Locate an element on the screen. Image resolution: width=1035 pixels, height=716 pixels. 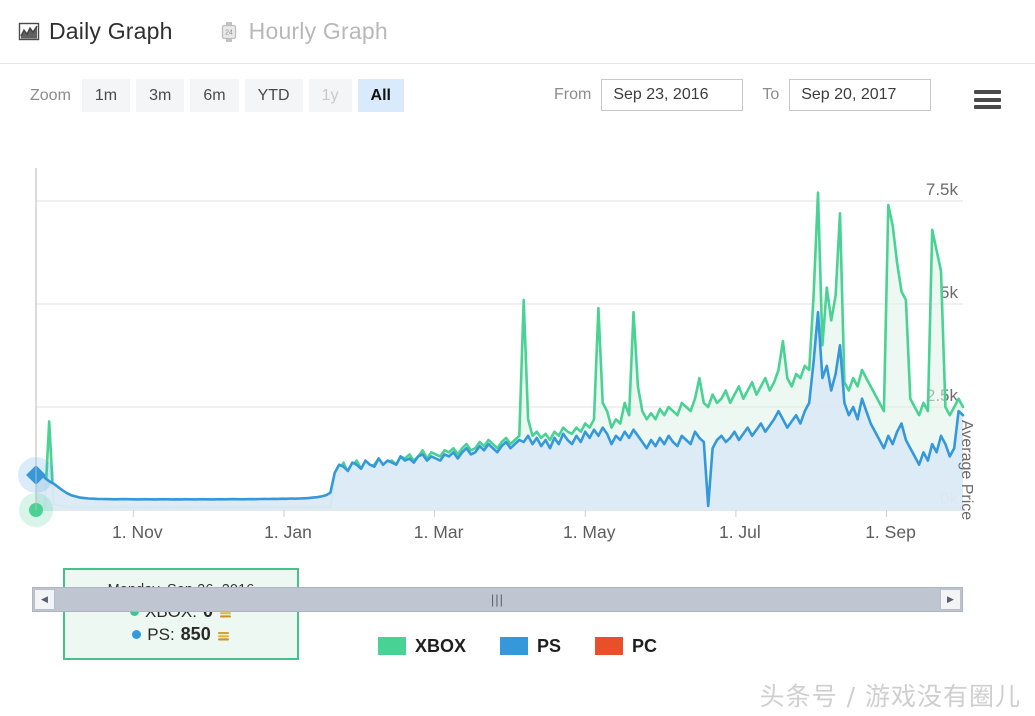
watermark: 头条号 / 游戏没有圈儿 is located at coordinates (890, 696).